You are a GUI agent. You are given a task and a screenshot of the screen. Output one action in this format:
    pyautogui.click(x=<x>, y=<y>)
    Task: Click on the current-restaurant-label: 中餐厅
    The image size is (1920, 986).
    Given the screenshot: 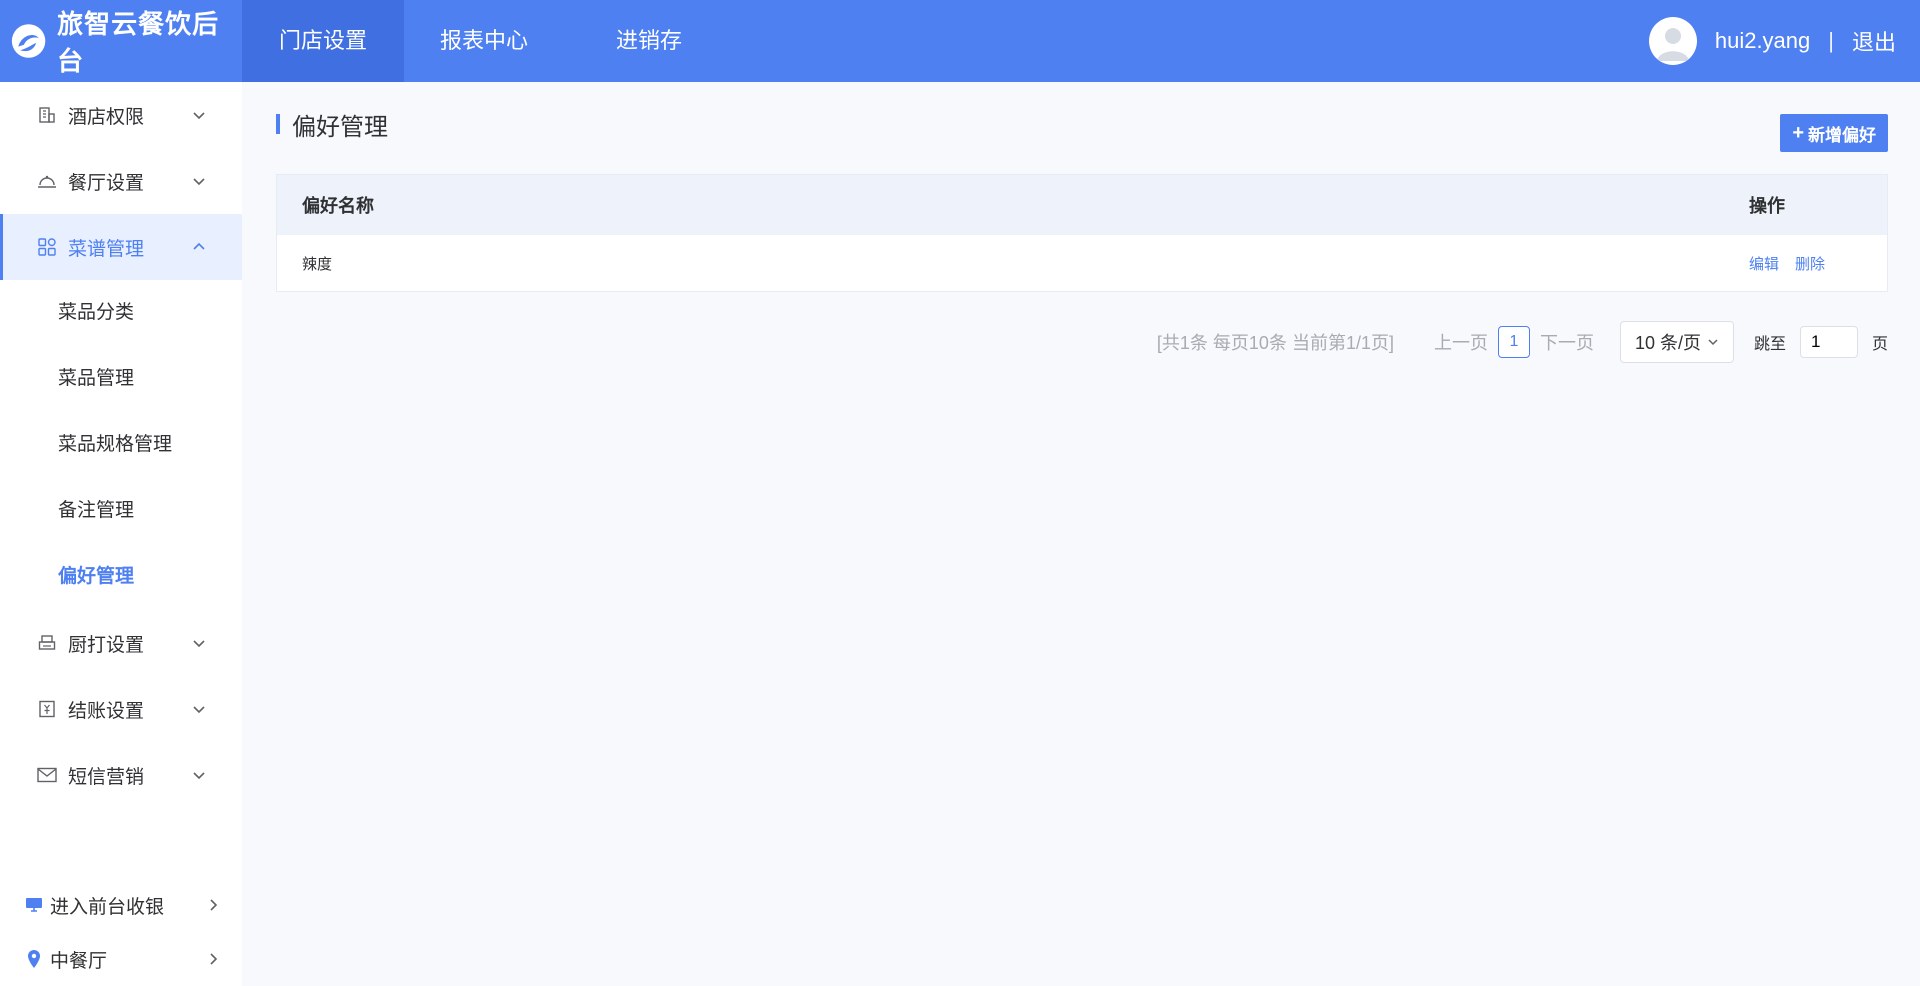 What is the action you would take?
    pyautogui.click(x=79, y=961)
    